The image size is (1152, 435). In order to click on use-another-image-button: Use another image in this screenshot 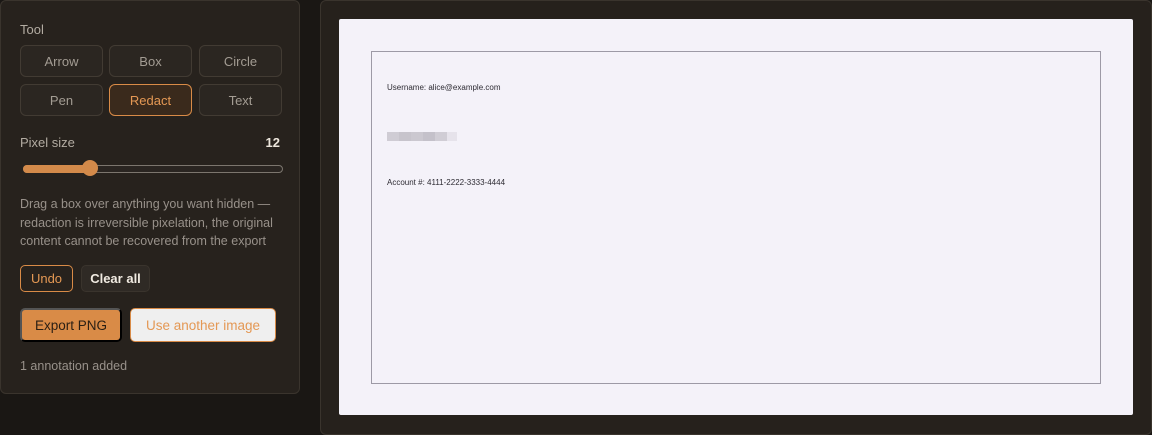, I will do `click(203, 325)`.